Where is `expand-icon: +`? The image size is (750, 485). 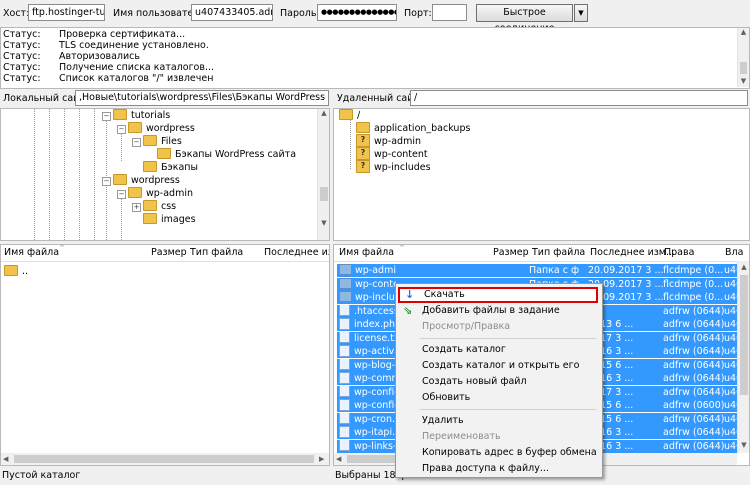
expand-icon: + is located at coordinates (136, 207).